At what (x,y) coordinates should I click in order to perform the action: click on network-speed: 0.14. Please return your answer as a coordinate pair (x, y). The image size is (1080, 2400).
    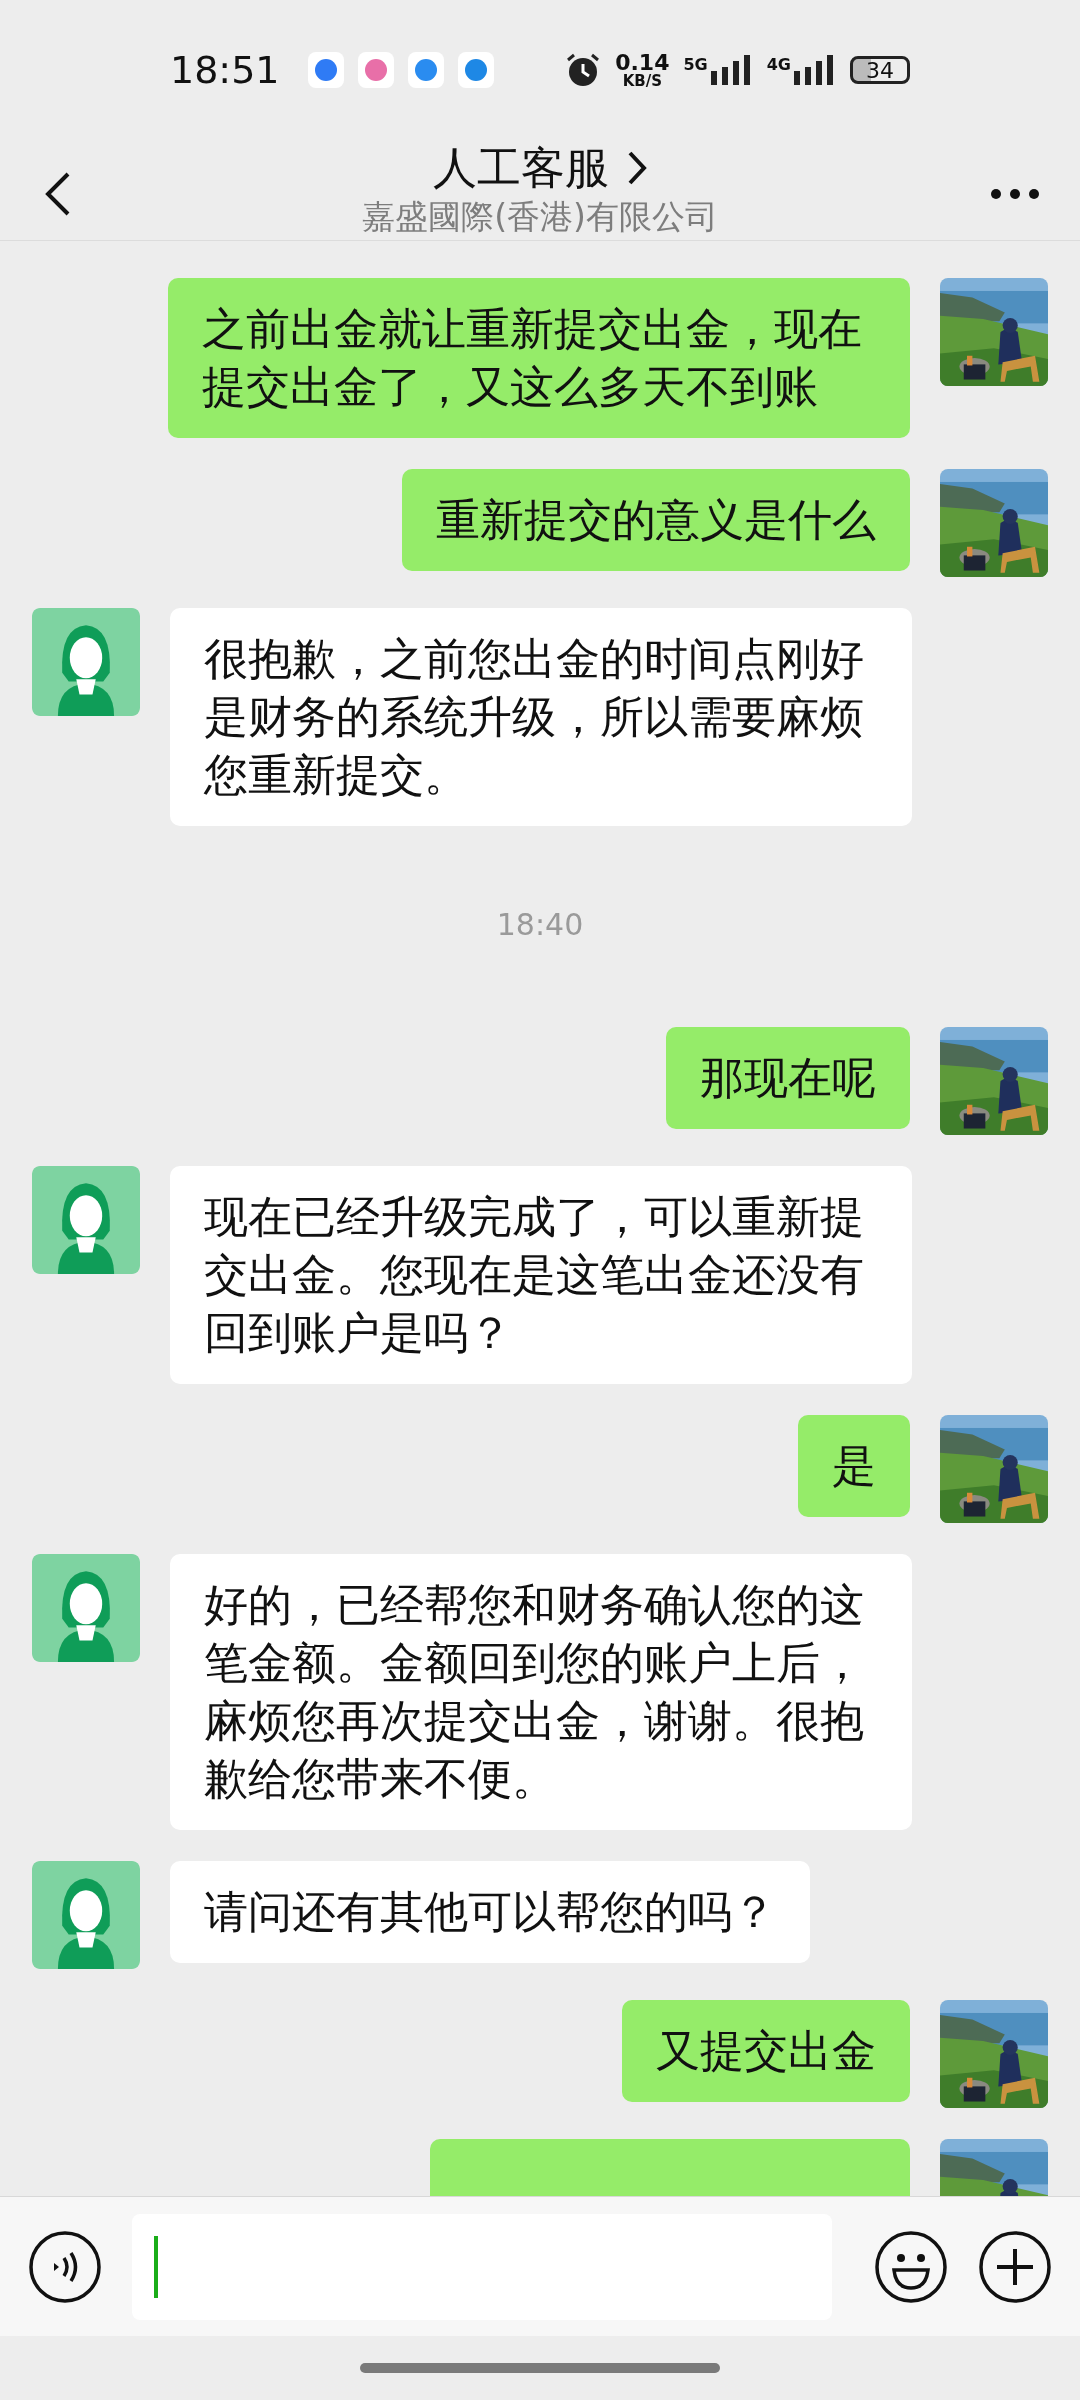
    Looking at the image, I should click on (642, 62).